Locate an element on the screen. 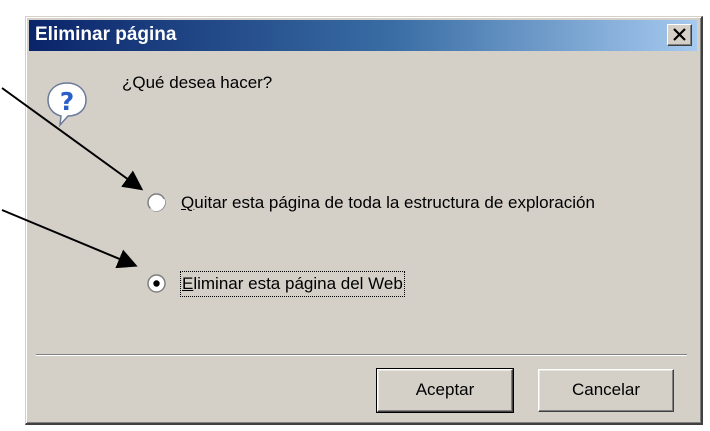  title-bar: Eliminar página is located at coordinates (363, 35).